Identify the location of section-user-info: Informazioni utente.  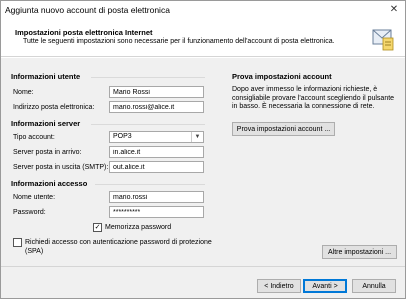
(46, 76).